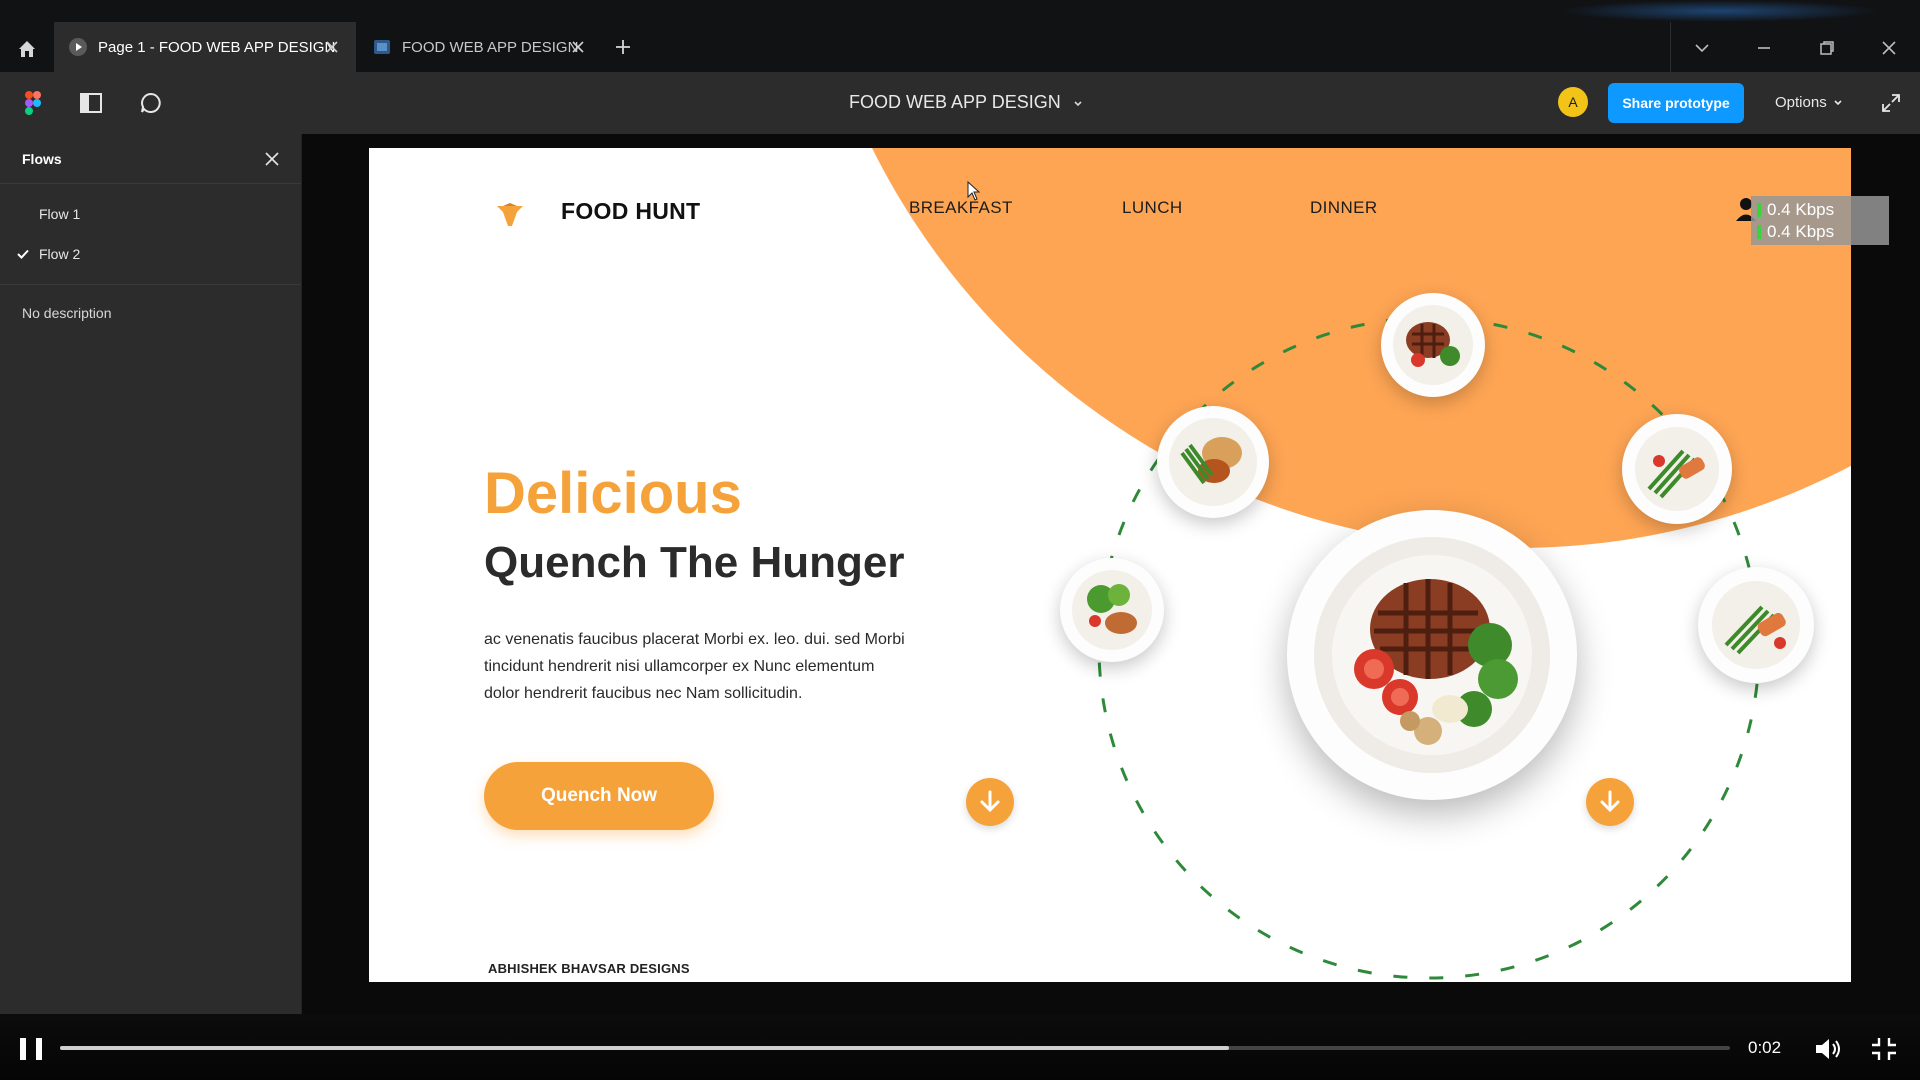 The width and height of the screenshot is (1920, 1080). What do you see at coordinates (1433, 345) in the screenshot?
I see `dish-steak-salad` at bounding box center [1433, 345].